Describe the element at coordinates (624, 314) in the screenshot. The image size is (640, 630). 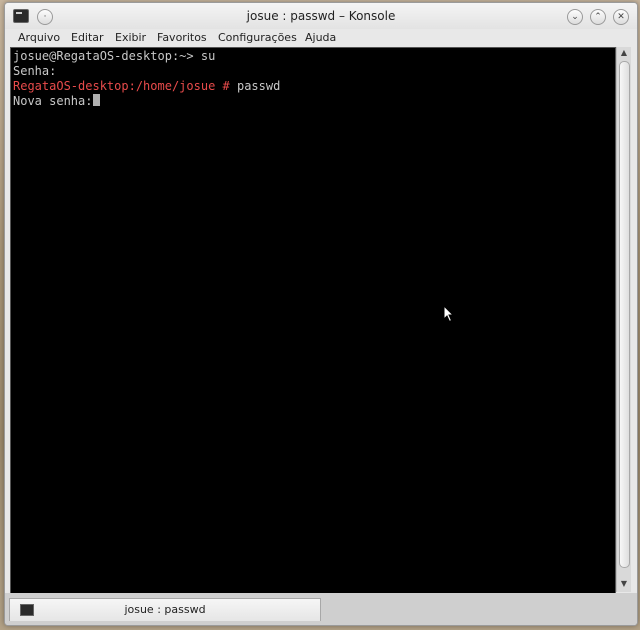
I see `scrollbar-thumb` at that location.